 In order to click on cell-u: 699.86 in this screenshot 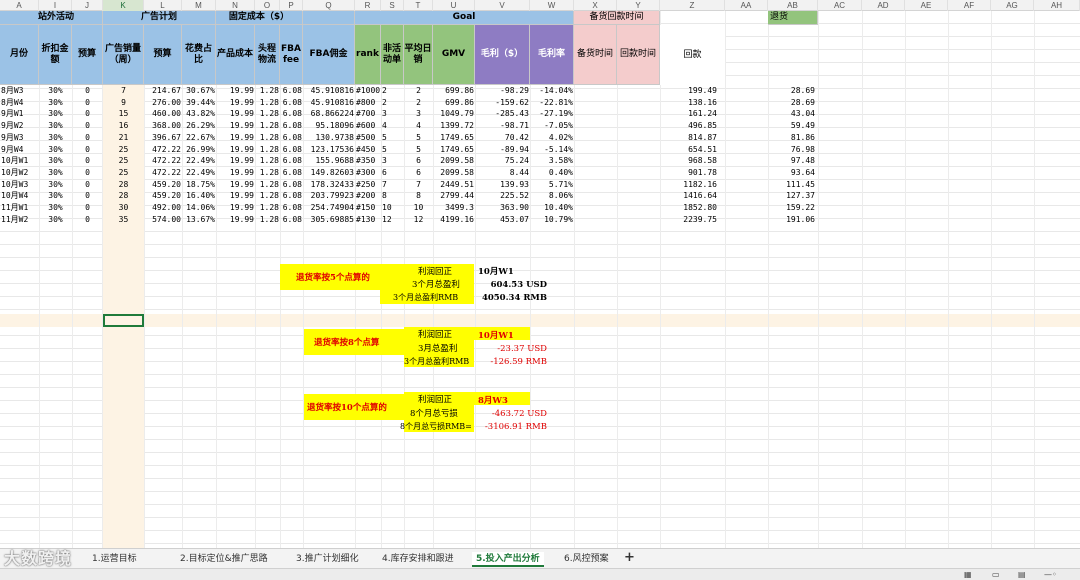, I will do `click(454, 103)`.